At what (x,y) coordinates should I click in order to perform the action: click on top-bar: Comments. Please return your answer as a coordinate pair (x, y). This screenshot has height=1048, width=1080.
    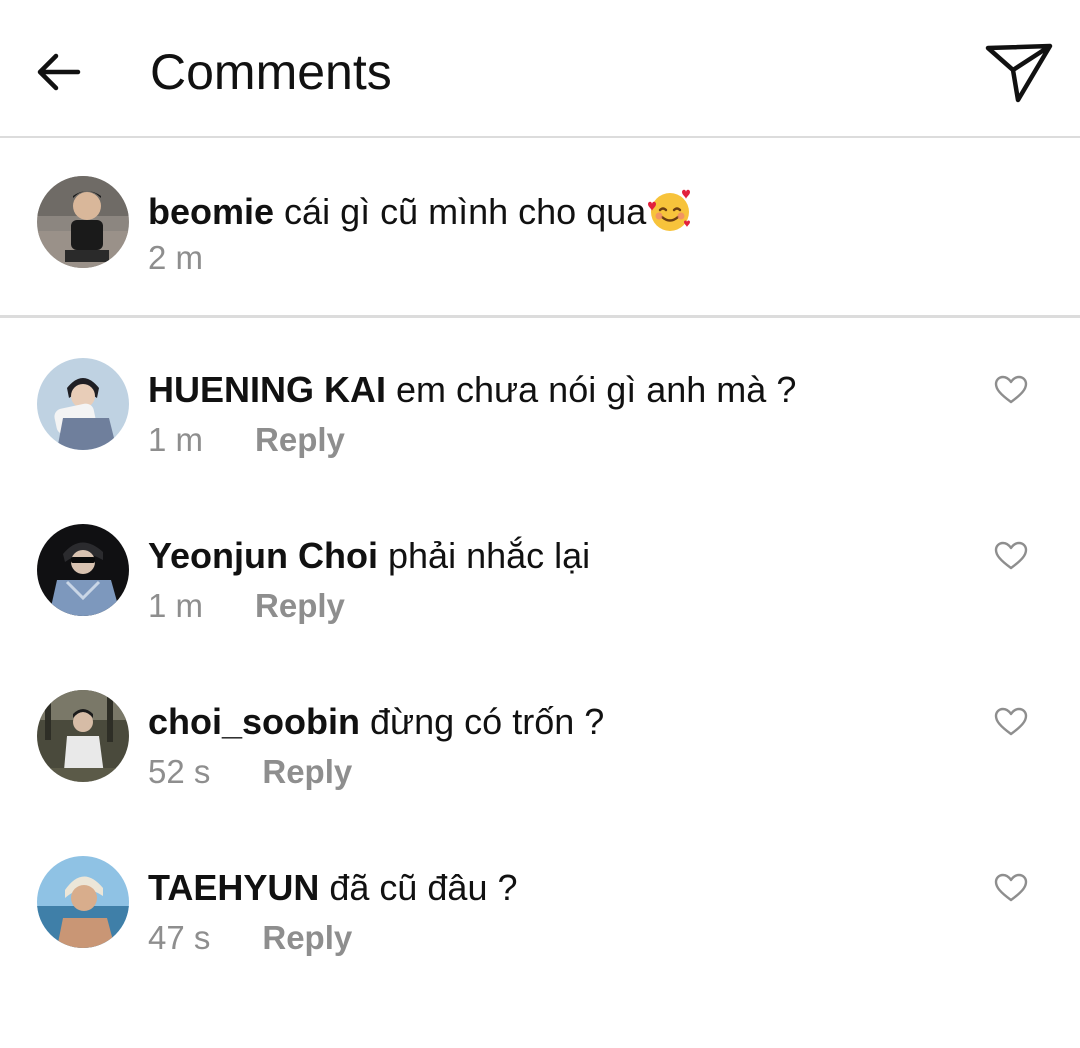
    Looking at the image, I should click on (540, 69).